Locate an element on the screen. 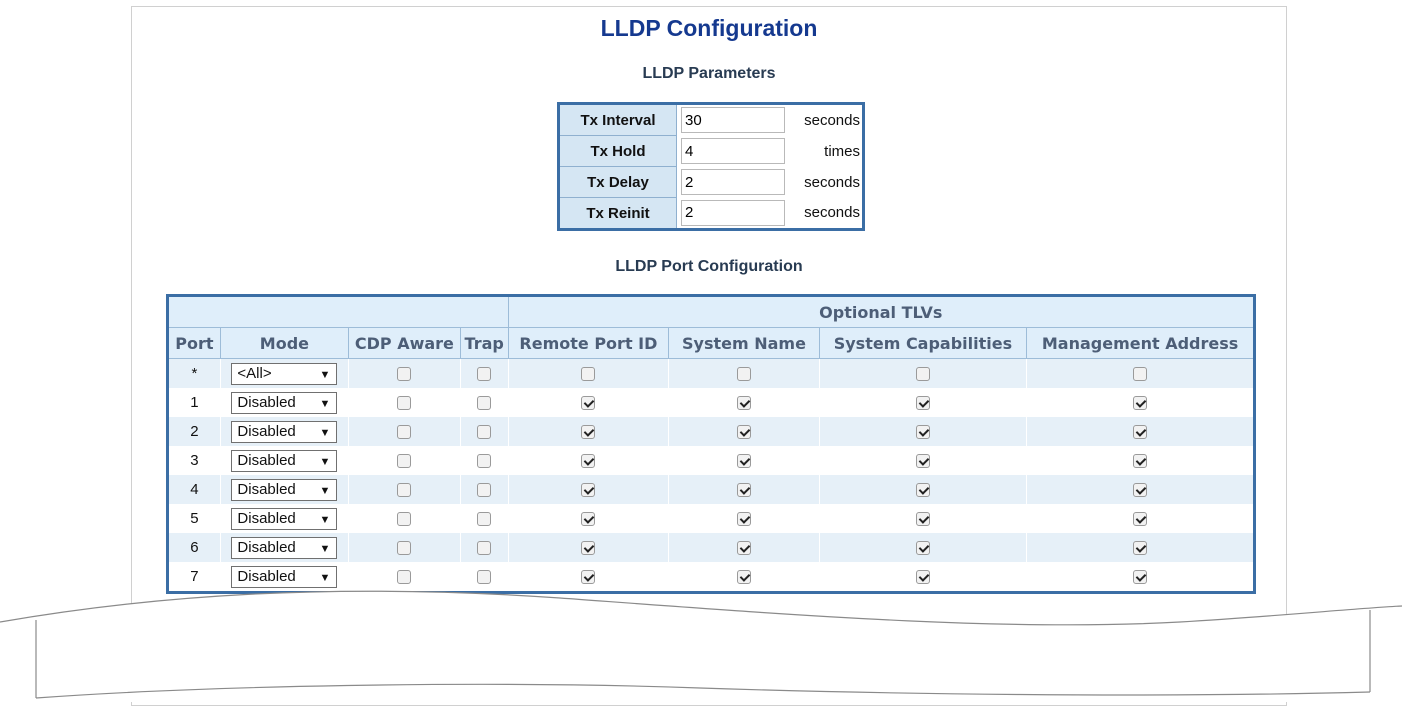 This screenshot has height=706, width=1402. port-number: 1 is located at coordinates (194, 402).